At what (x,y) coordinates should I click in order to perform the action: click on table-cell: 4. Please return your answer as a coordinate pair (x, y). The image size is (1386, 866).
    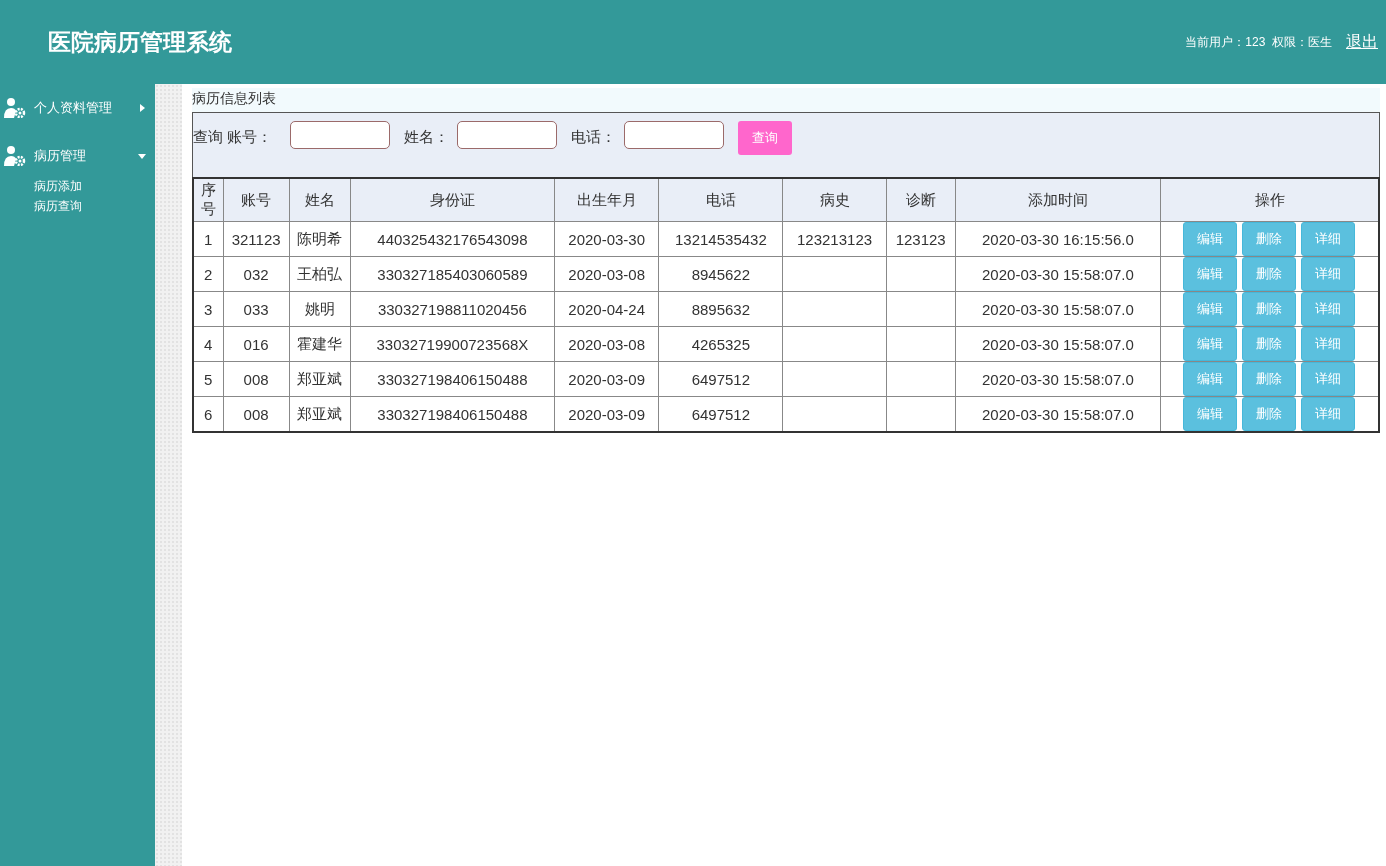
    Looking at the image, I should click on (208, 344).